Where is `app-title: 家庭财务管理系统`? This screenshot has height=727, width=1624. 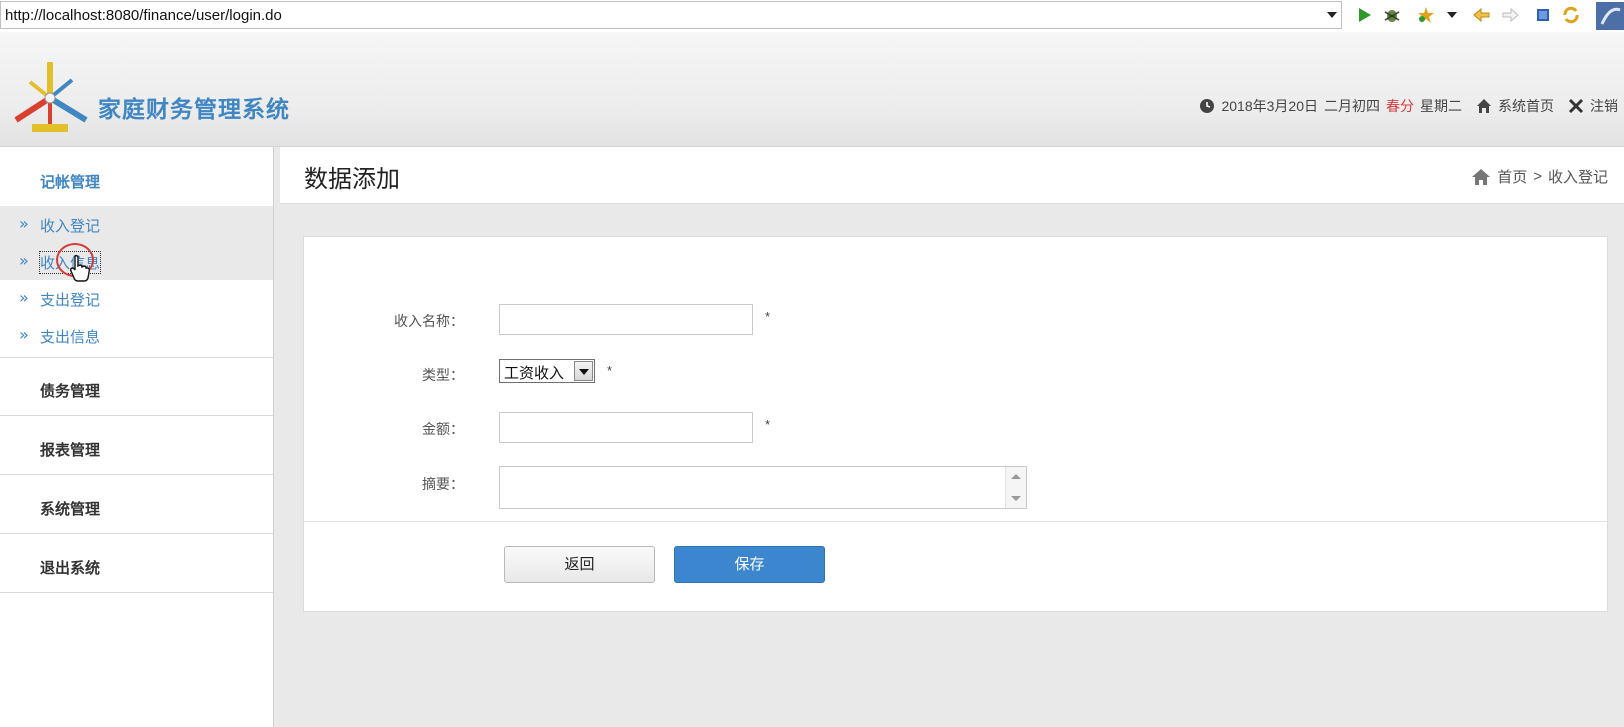
app-title: 家庭财务管理系统 is located at coordinates (194, 109).